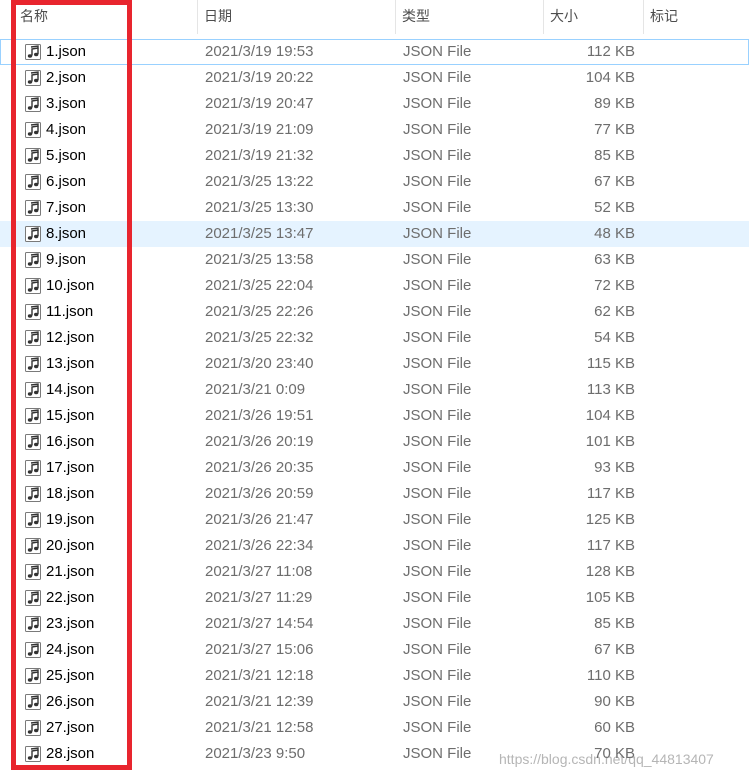 This screenshot has height=773, width=749. I want to click on file-size: 52 KB, so click(614, 207).